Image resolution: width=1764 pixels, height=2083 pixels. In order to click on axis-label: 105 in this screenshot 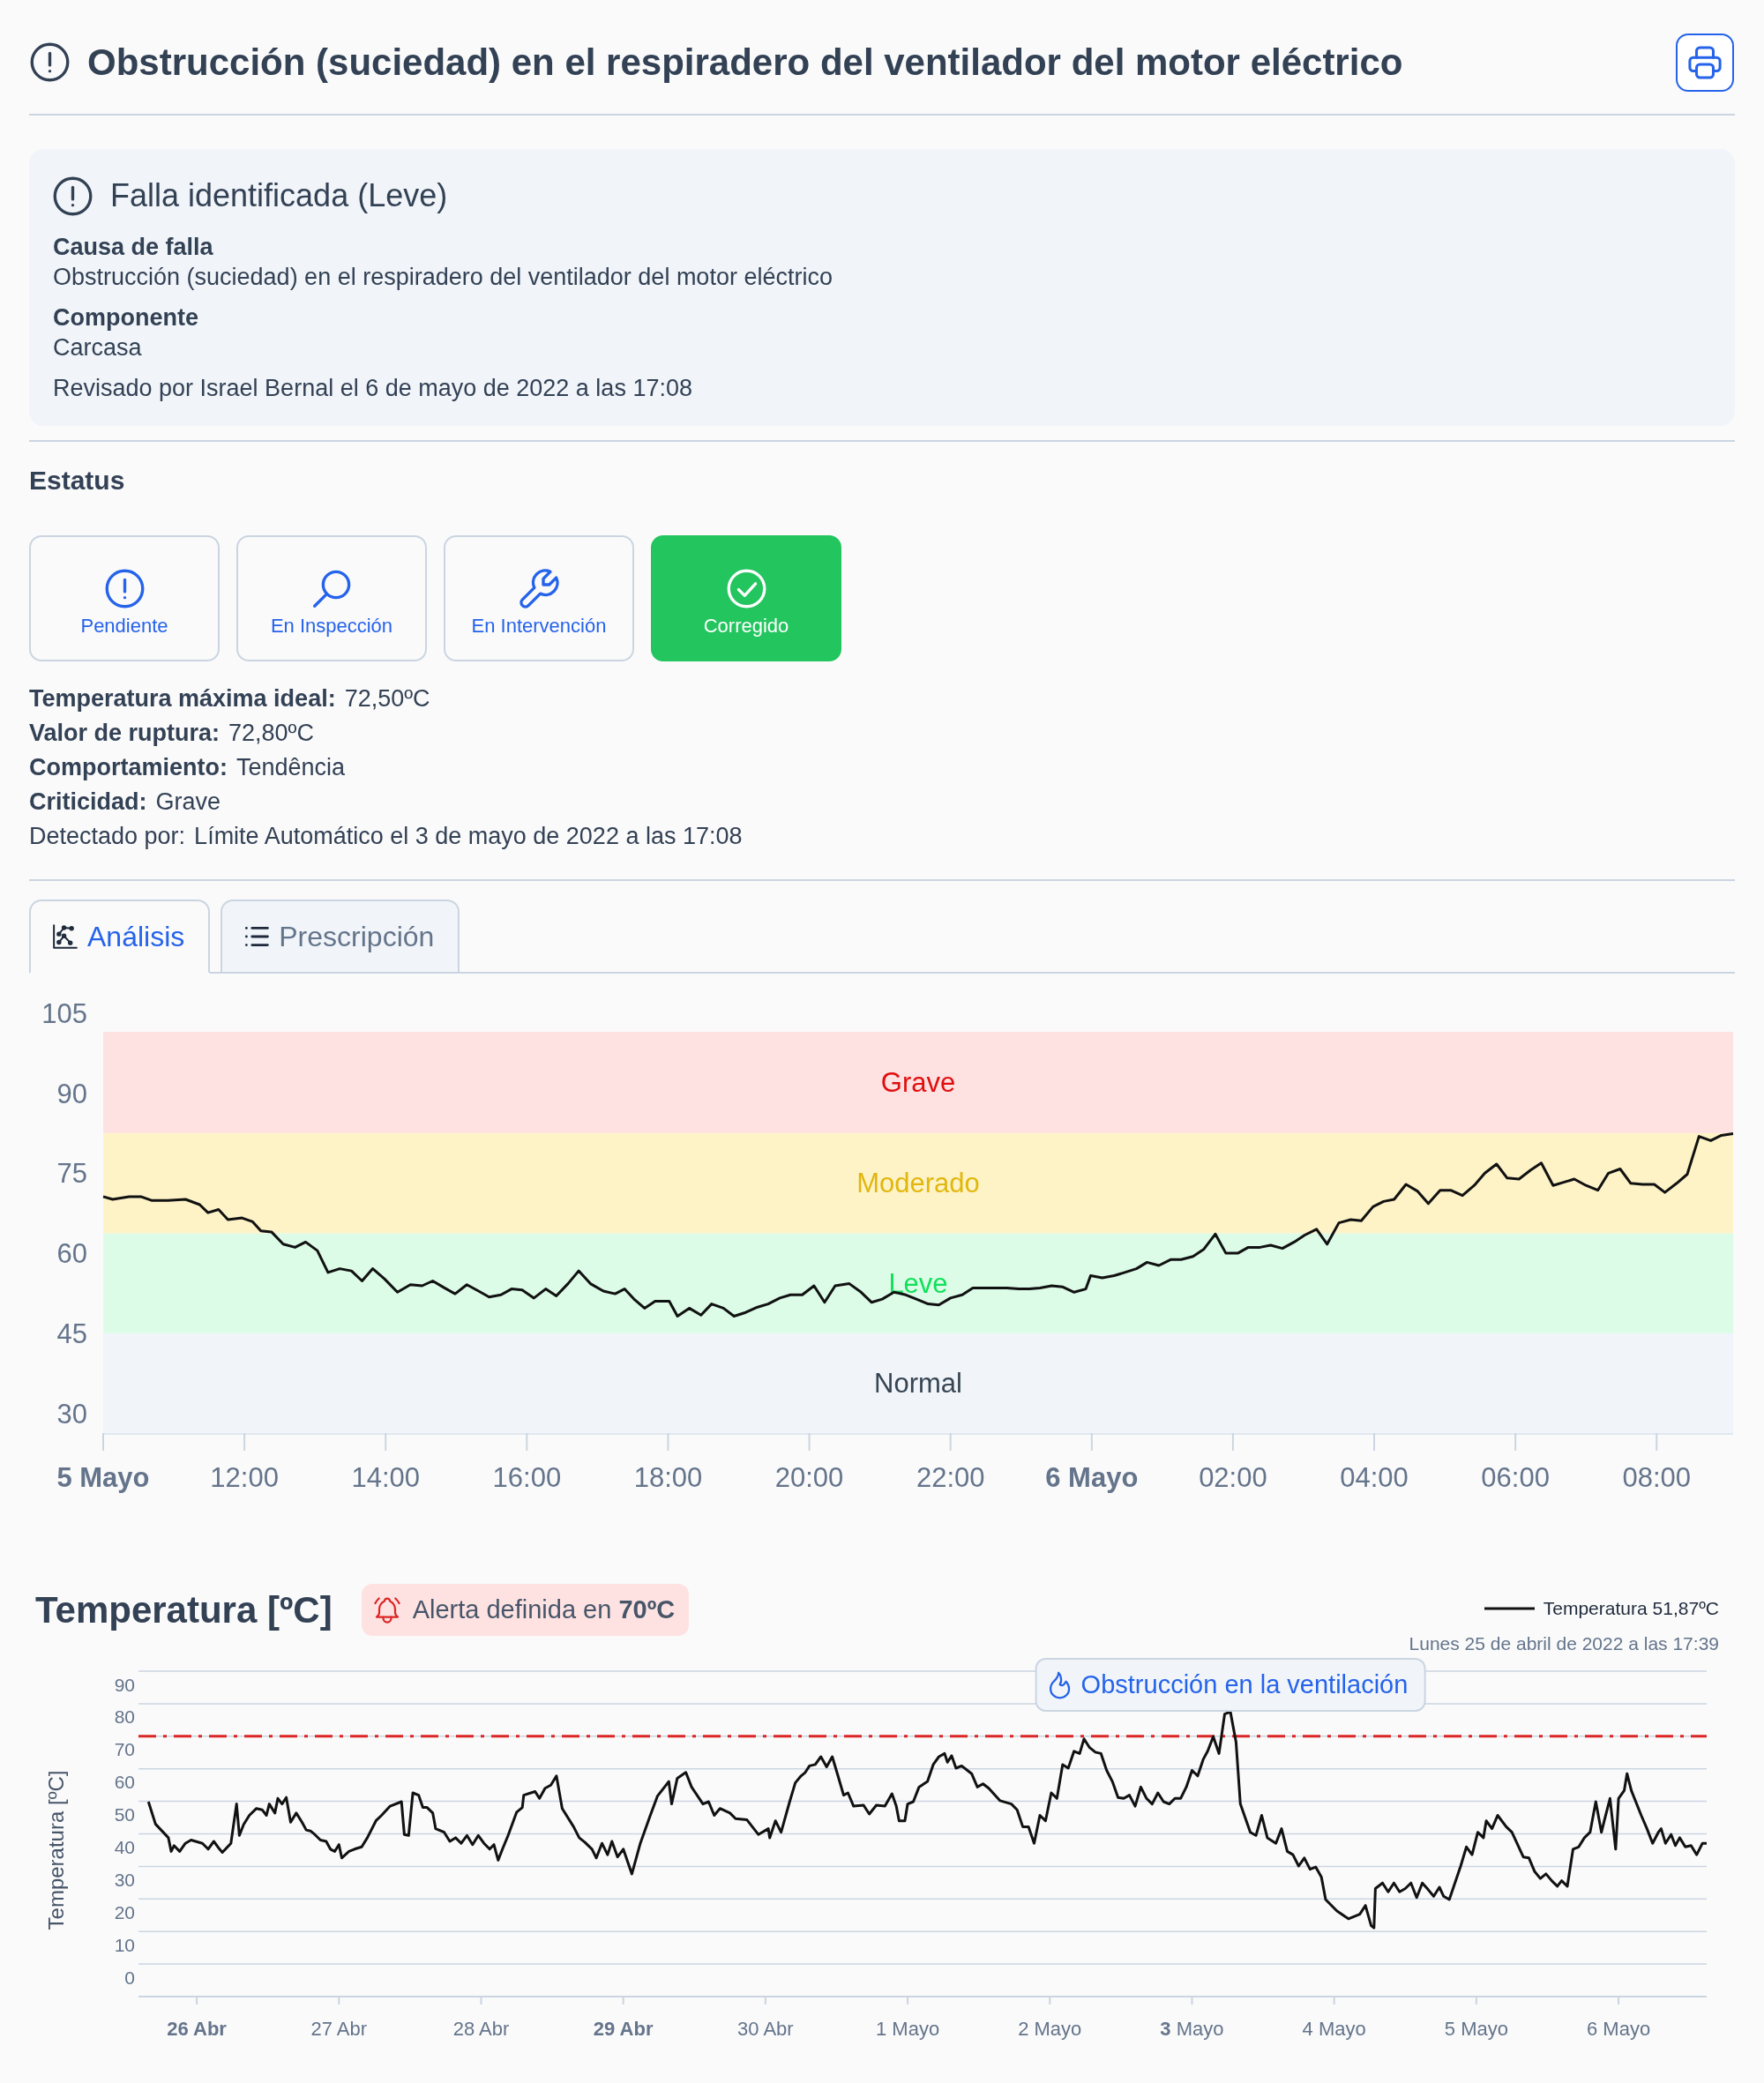, I will do `click(64, 1013)`.